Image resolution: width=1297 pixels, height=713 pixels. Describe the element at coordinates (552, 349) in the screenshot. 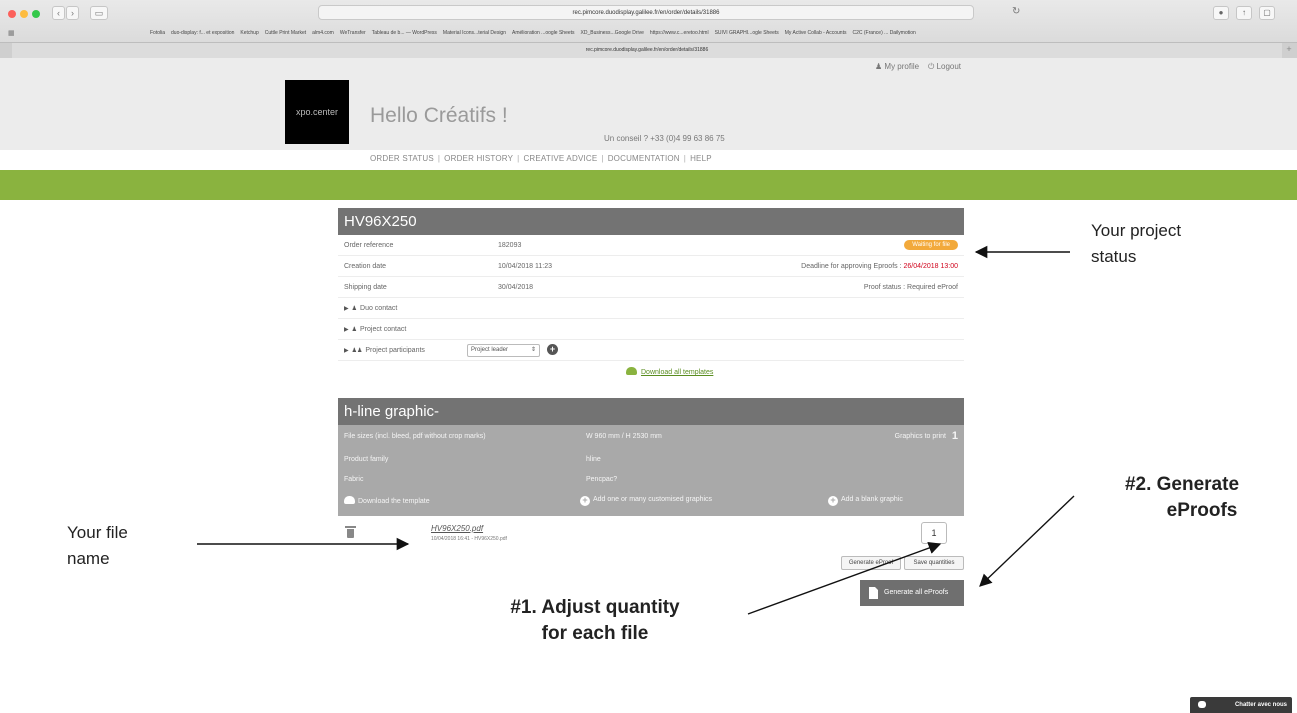

I see `add-participant-icon: +` at that location.